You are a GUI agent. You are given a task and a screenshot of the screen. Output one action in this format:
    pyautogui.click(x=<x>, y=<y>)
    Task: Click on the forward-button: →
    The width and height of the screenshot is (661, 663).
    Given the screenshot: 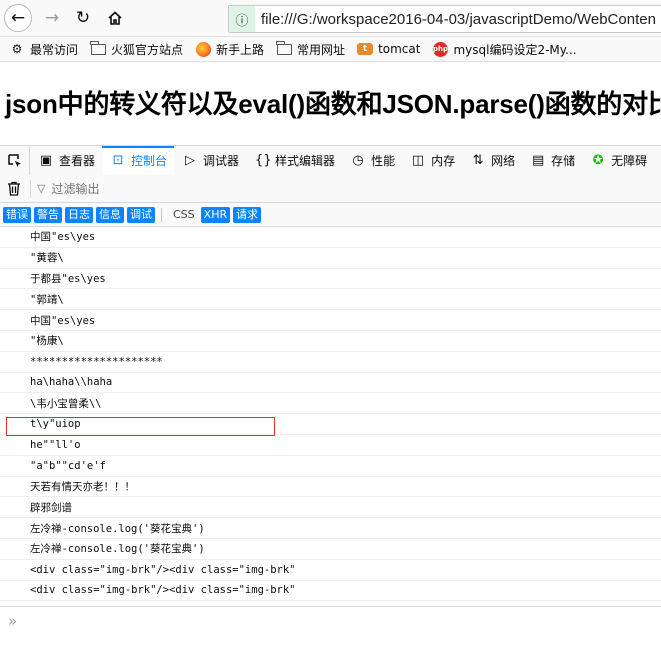 What is the action you would take?
    pyautogui.click(x=52, y=18)
    